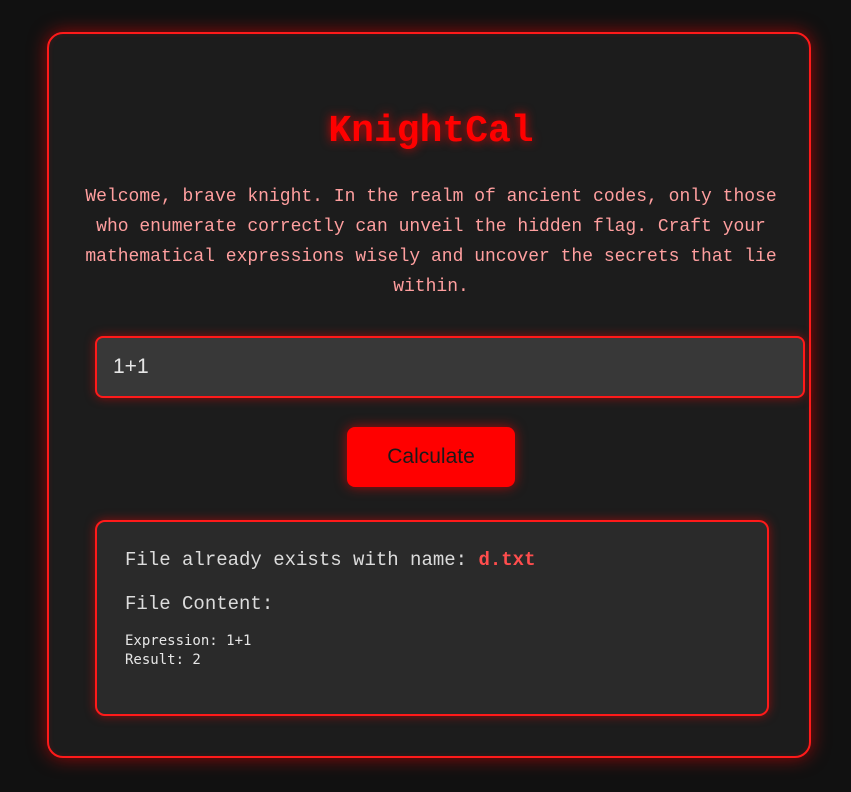  What do you see at coordinates (450, 367) in the screenshot?
I see `expression-input` at bounding box center [450, 367].